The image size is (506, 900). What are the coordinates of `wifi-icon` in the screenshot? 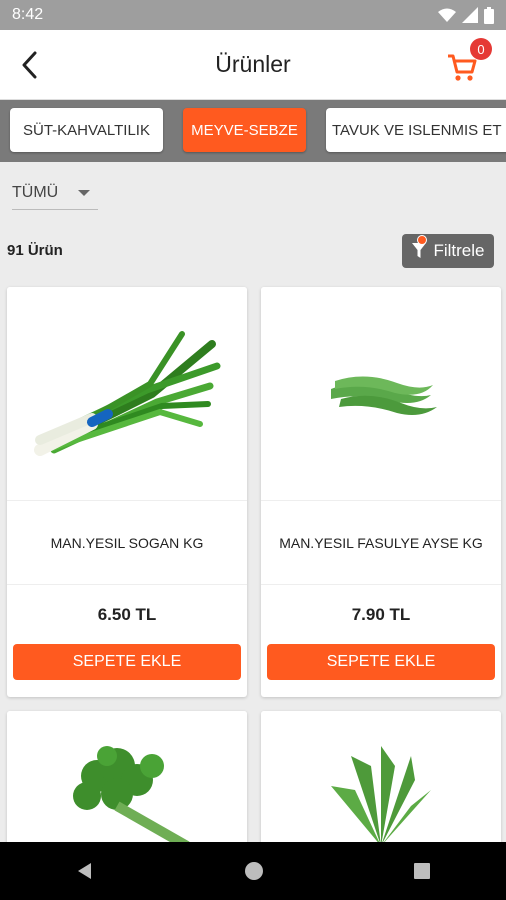 It's located at (447, 15).